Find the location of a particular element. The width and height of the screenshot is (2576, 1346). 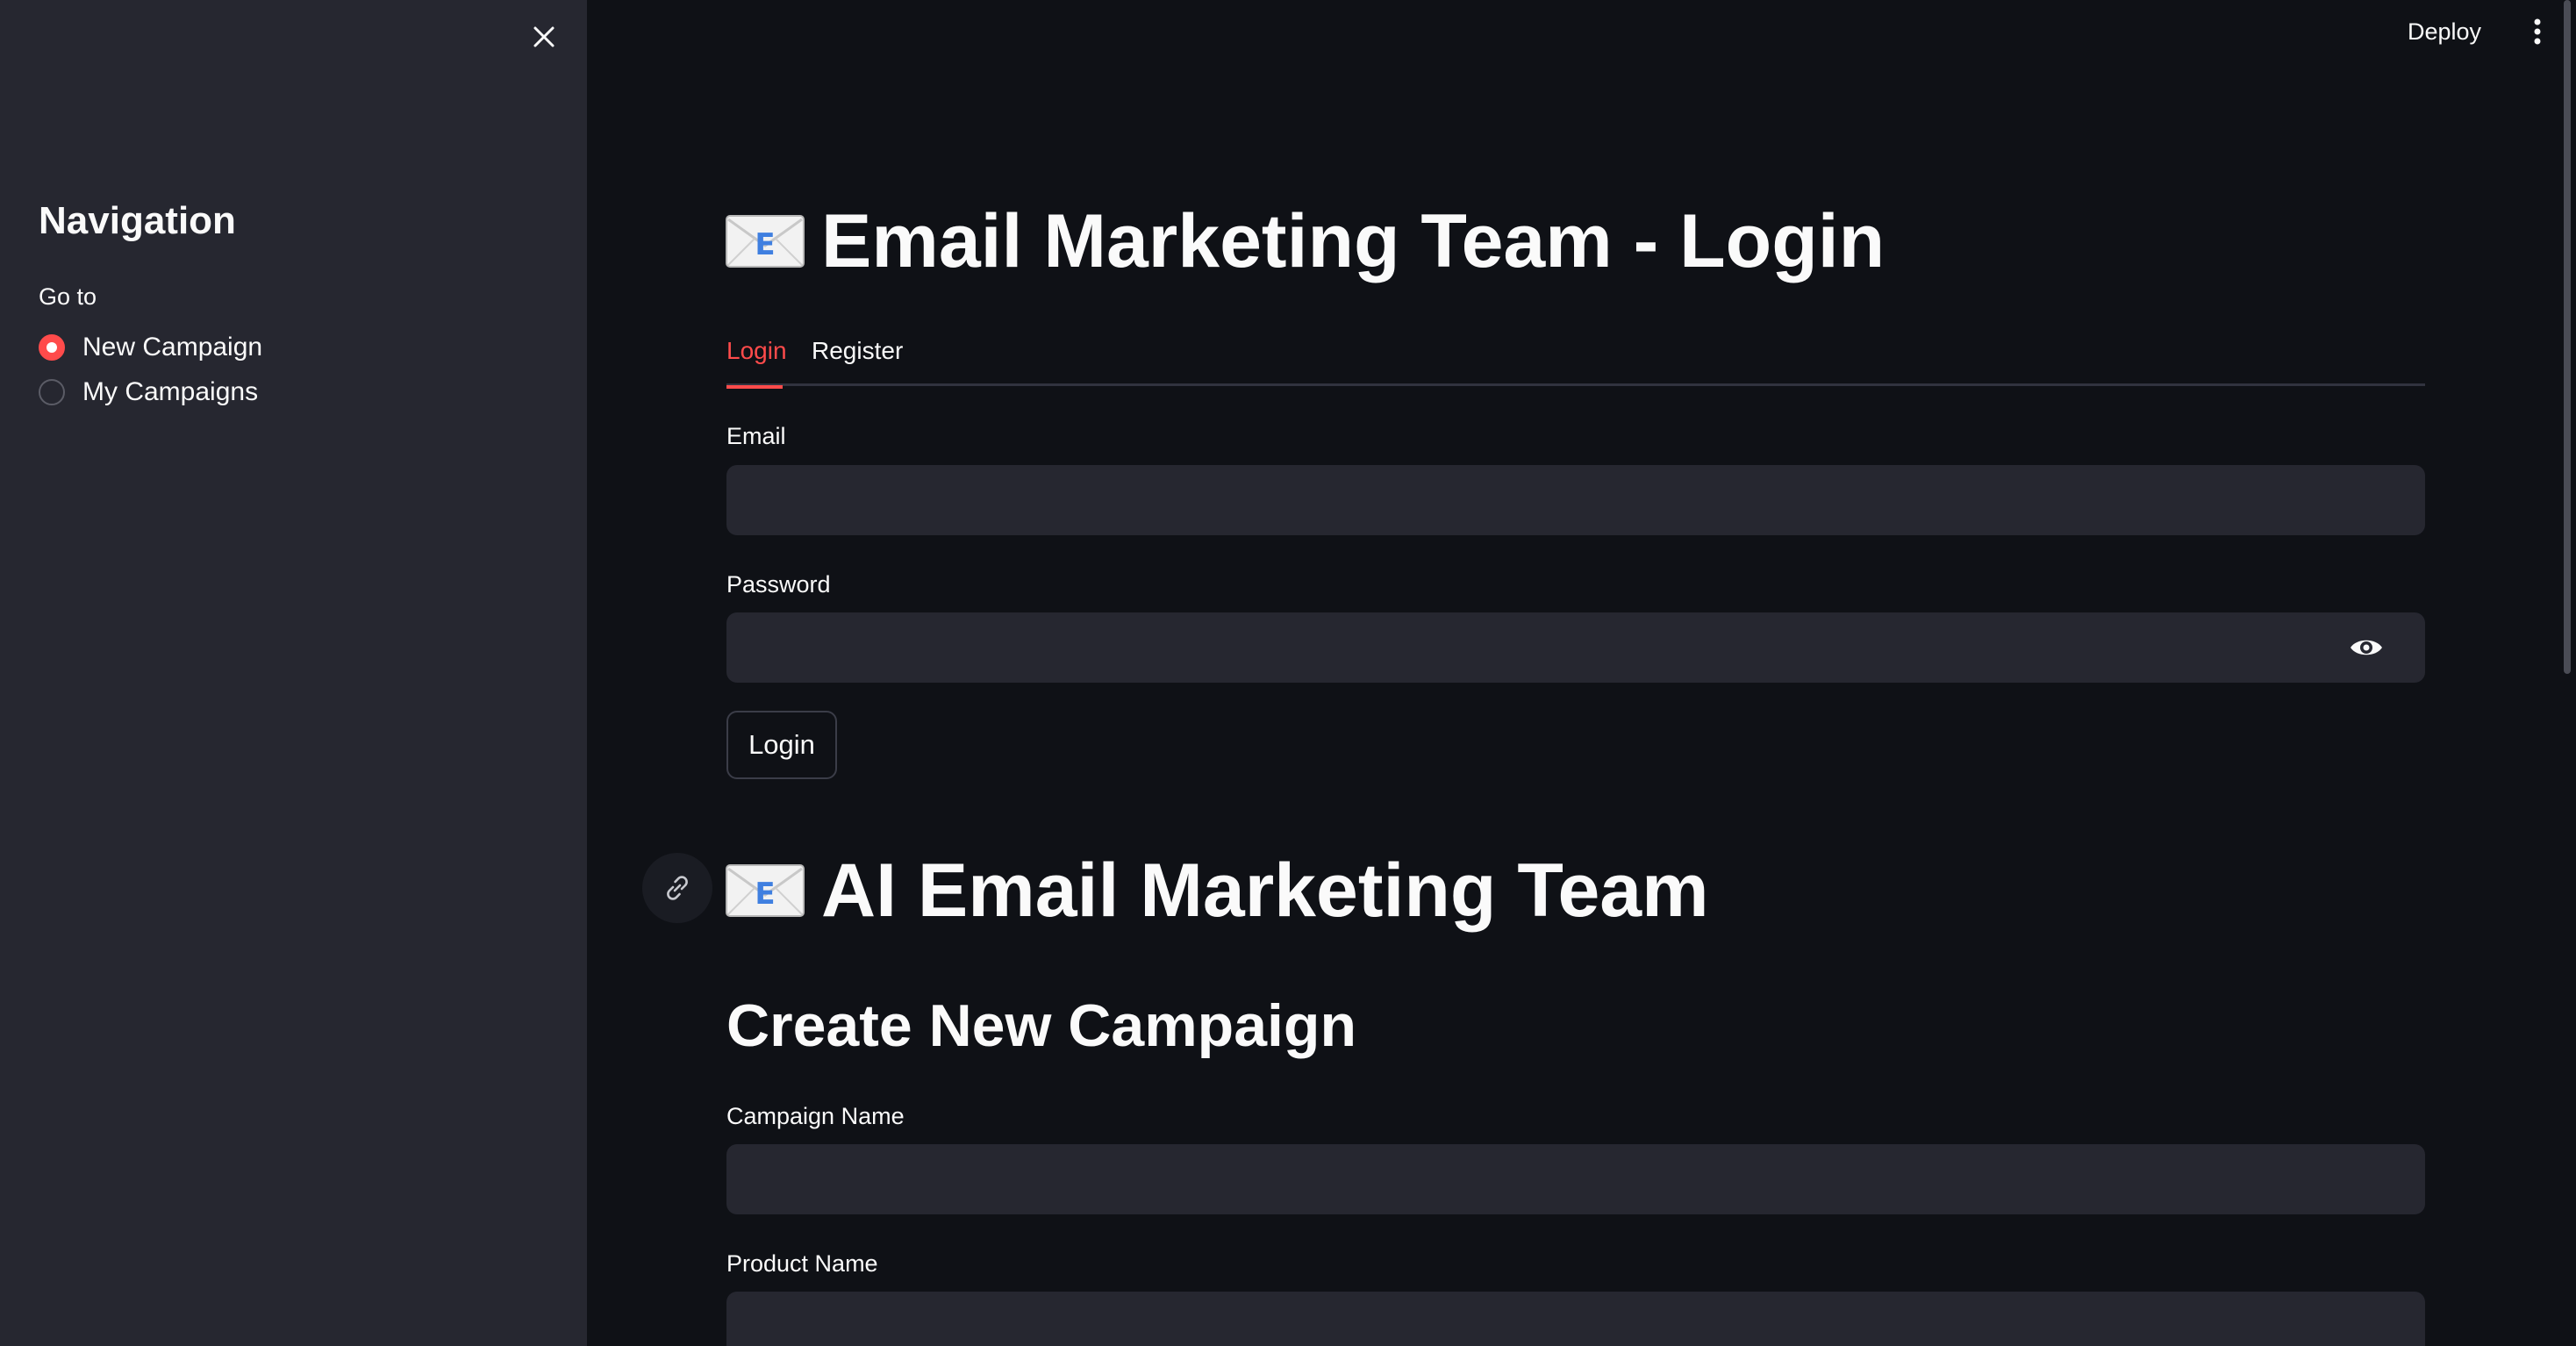

close-sidebar-button is located at coordinates (544, 37).